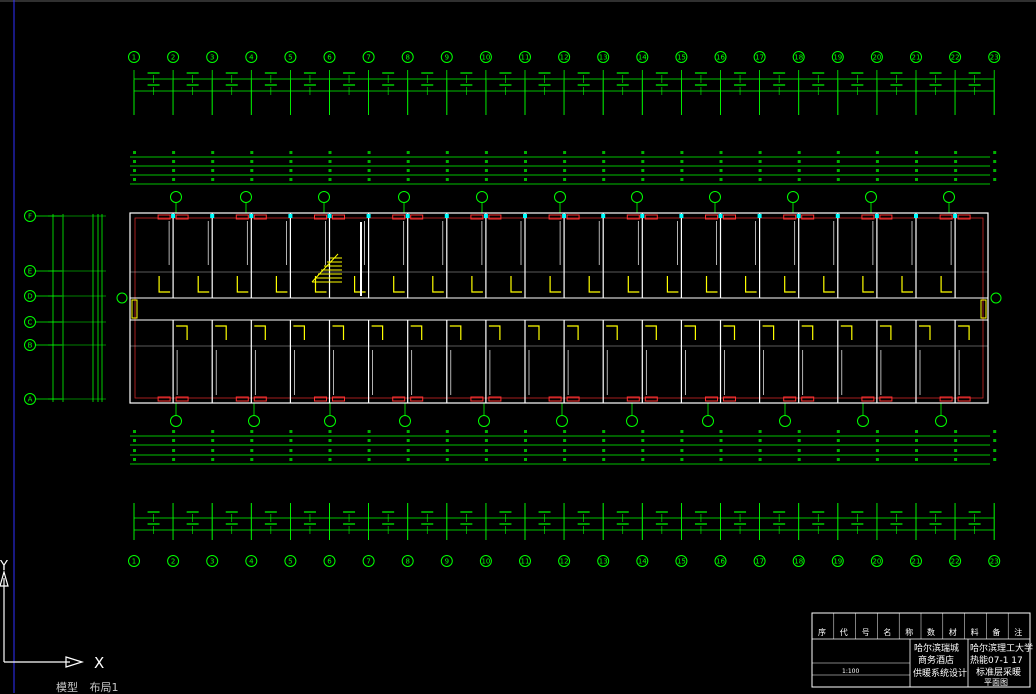 The width and height of the screenshot is (1036, 694). What do you see at coordinates (368, 58) in the screenshot?
I see `axis-top-7-label: 7` at bounding box center [368, 58].